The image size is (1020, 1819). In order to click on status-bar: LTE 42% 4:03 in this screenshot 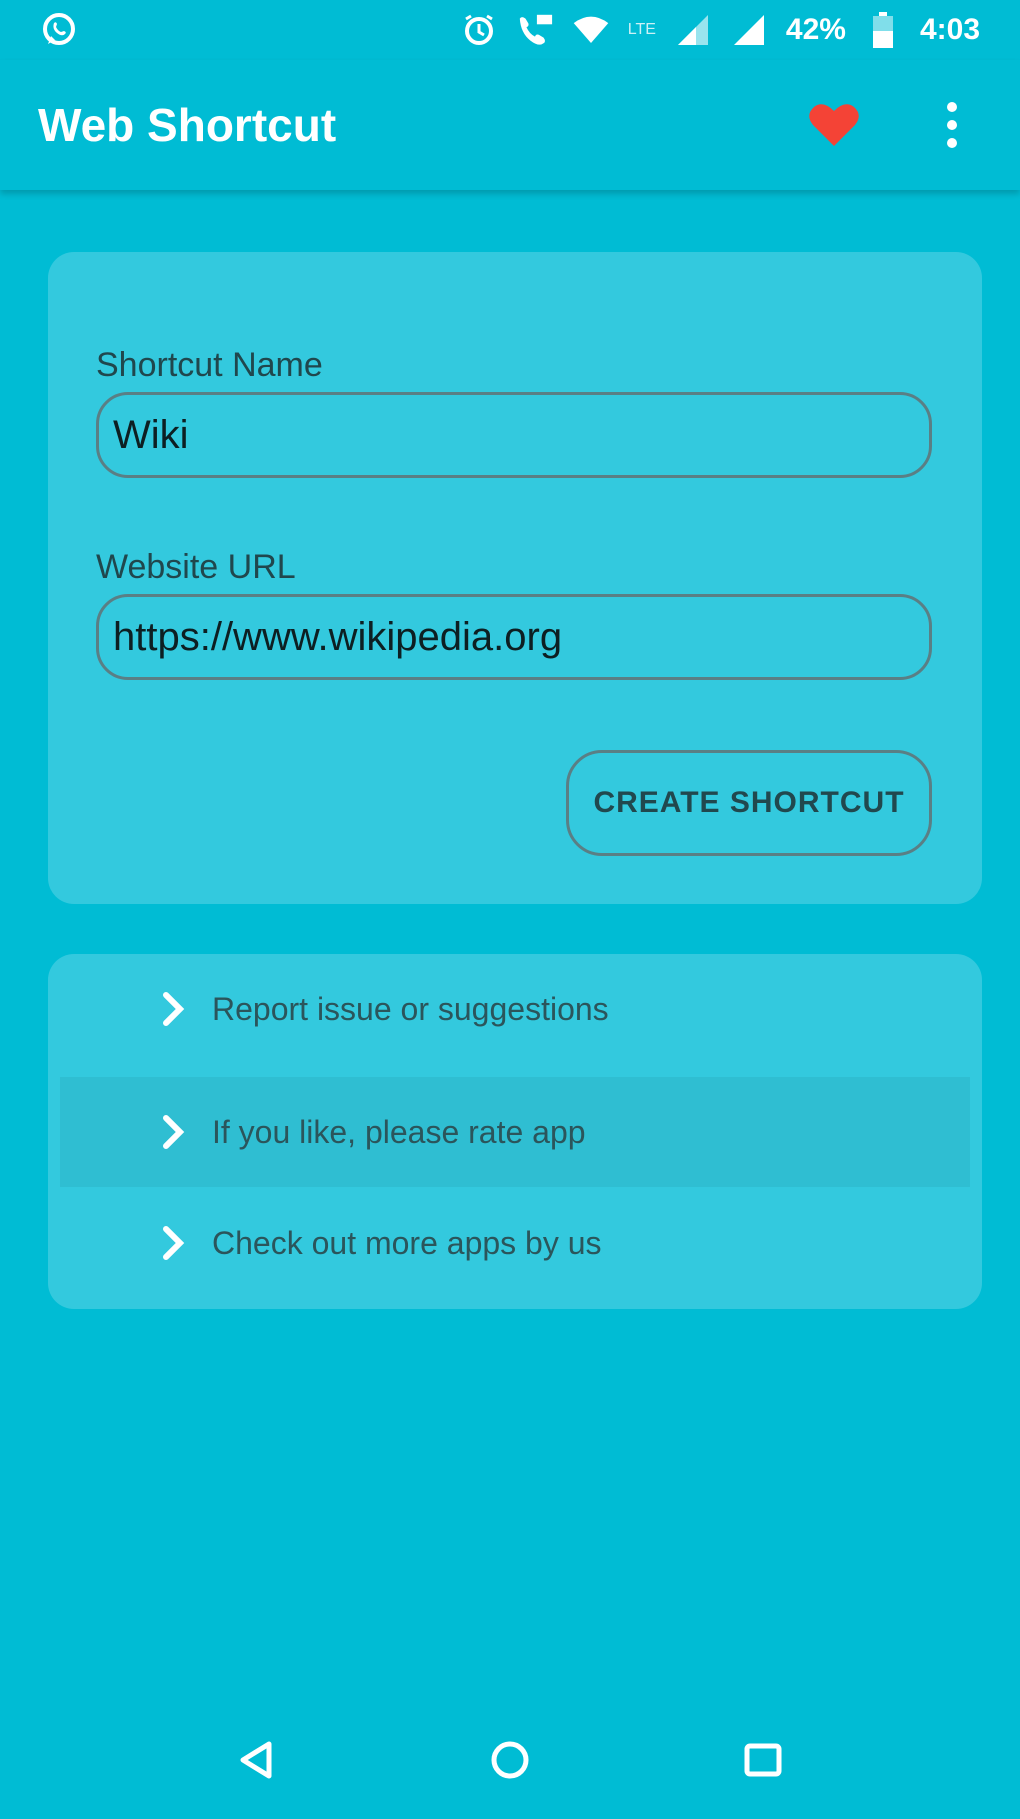, I will do `click(510, 30)`.